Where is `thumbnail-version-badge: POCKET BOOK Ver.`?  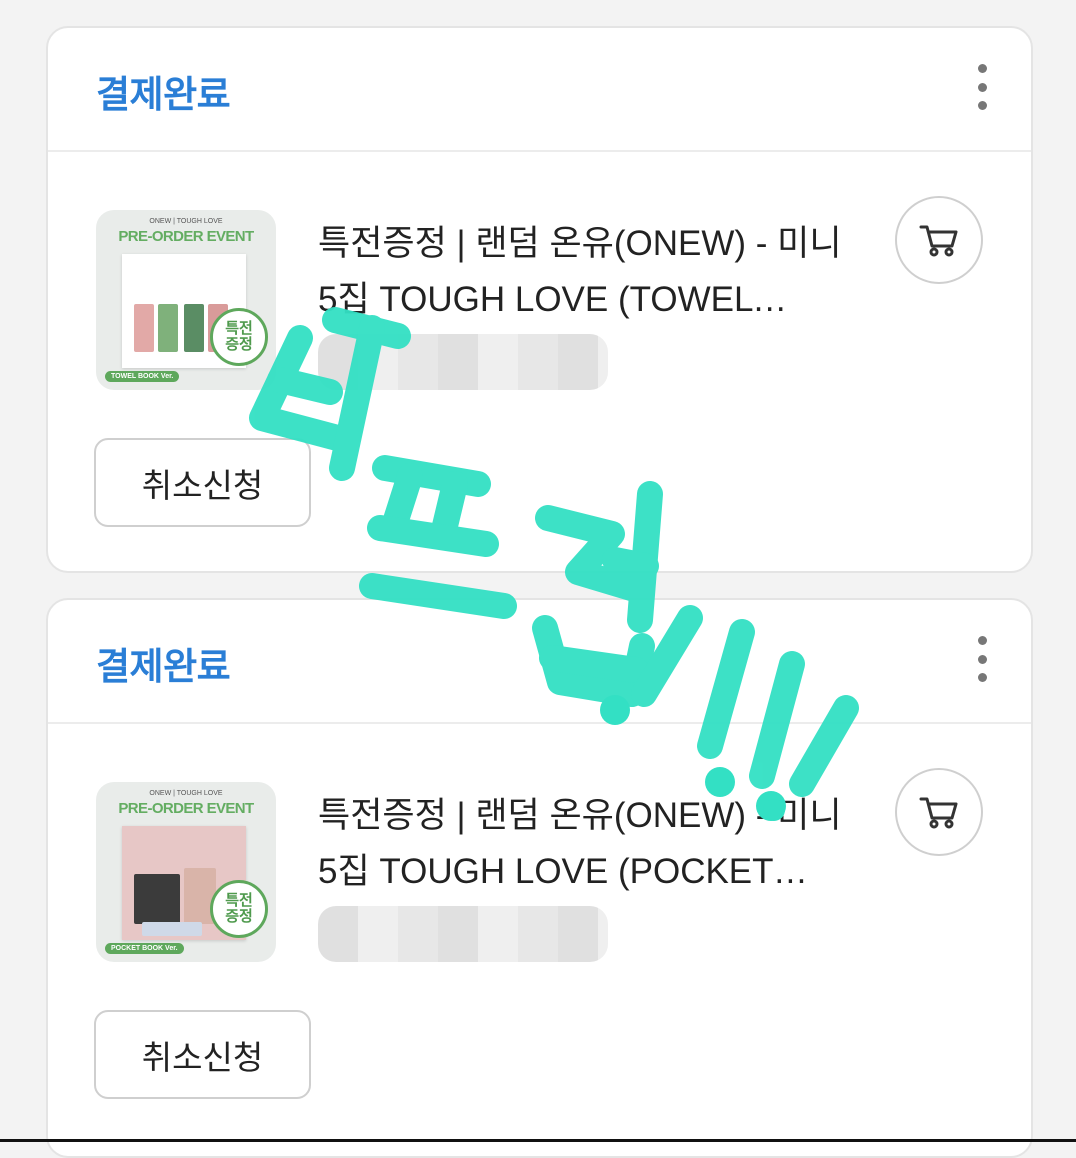 thumbnail-version-badge: POCKET BOOK Ver. is located at coordinates (144, 948).